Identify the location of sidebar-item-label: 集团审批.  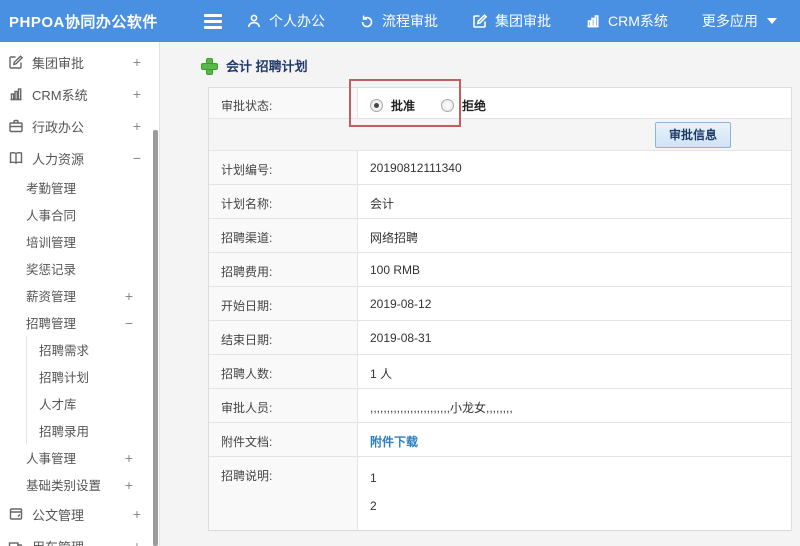
(58, 63).